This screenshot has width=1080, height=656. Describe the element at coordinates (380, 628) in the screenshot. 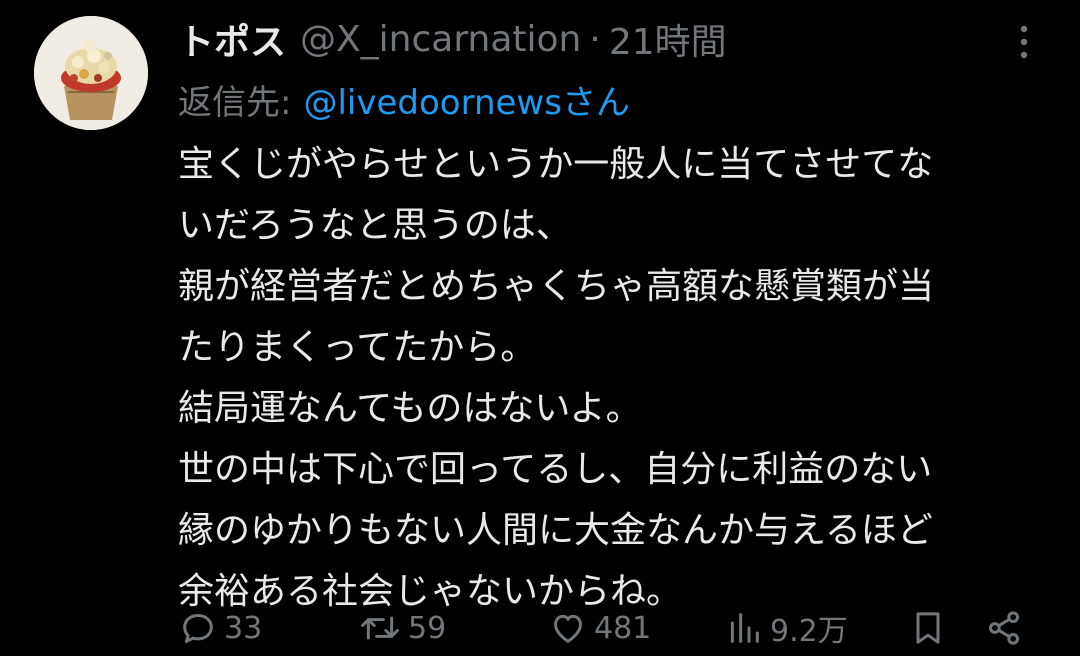

I see `retweet-icon` at that location.